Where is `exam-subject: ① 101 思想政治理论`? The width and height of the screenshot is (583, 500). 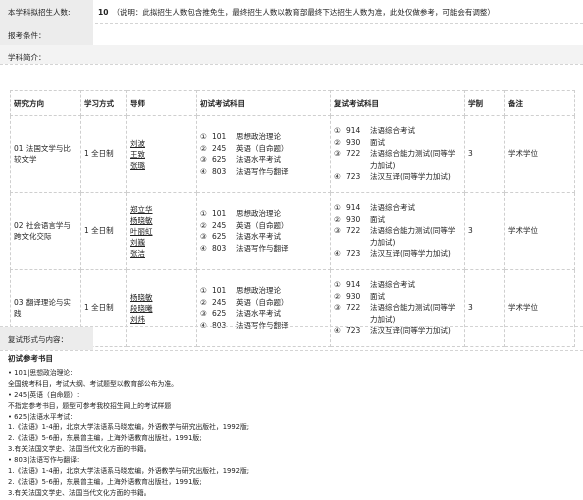
exam-subject: ① 101 思想政治理论 is located at coordinates (263, 291).